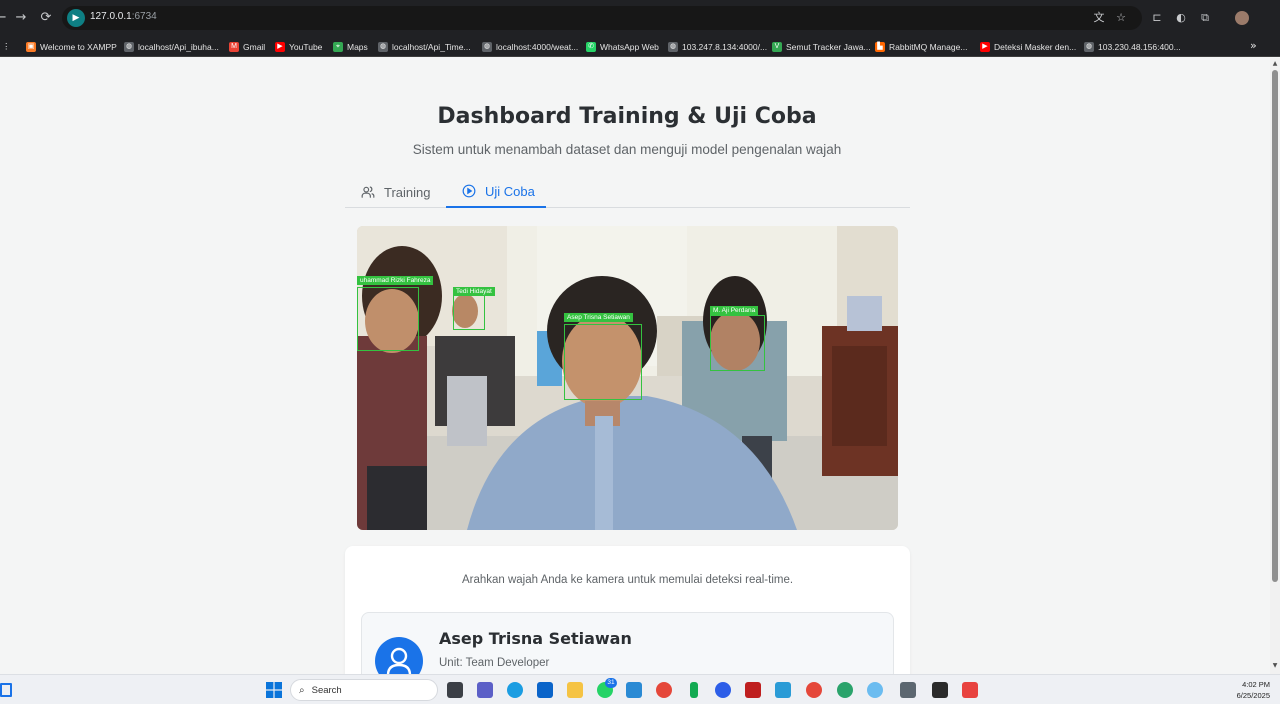 The image size is (1280, 704). What do you see at coordinates (510, 191) in the screenshot?
I see `tab-uji-coba-label: Uji Coba` at bounding box center [510, 191].